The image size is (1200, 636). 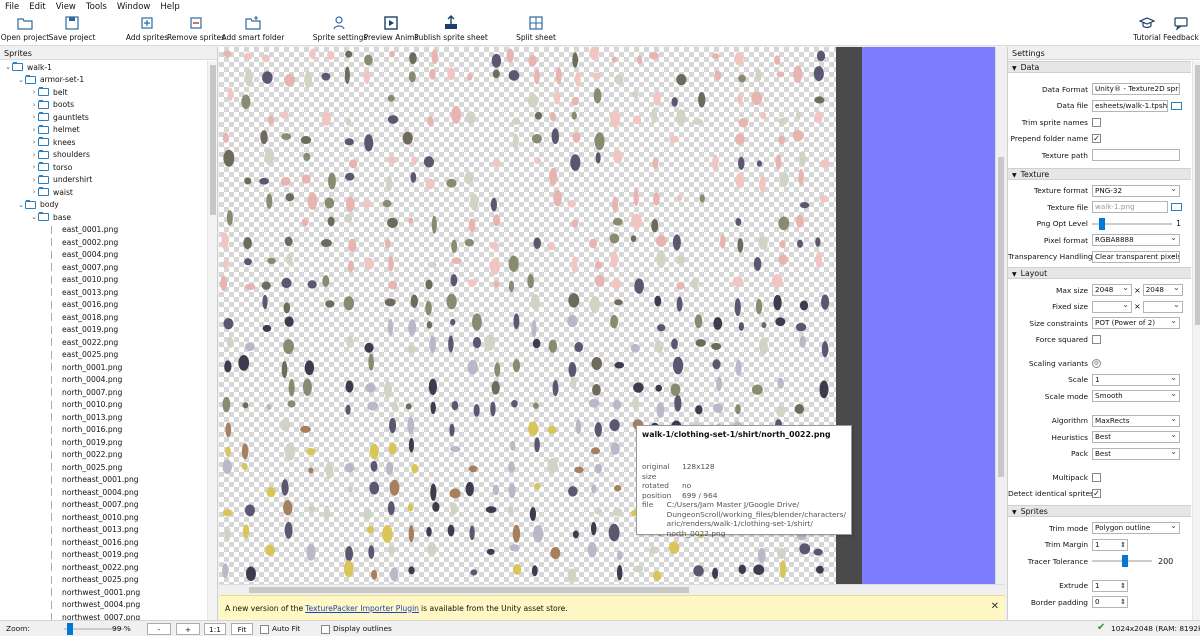 I want to click on tree-file: northeast_0019.png, so click(x=103, y=555).